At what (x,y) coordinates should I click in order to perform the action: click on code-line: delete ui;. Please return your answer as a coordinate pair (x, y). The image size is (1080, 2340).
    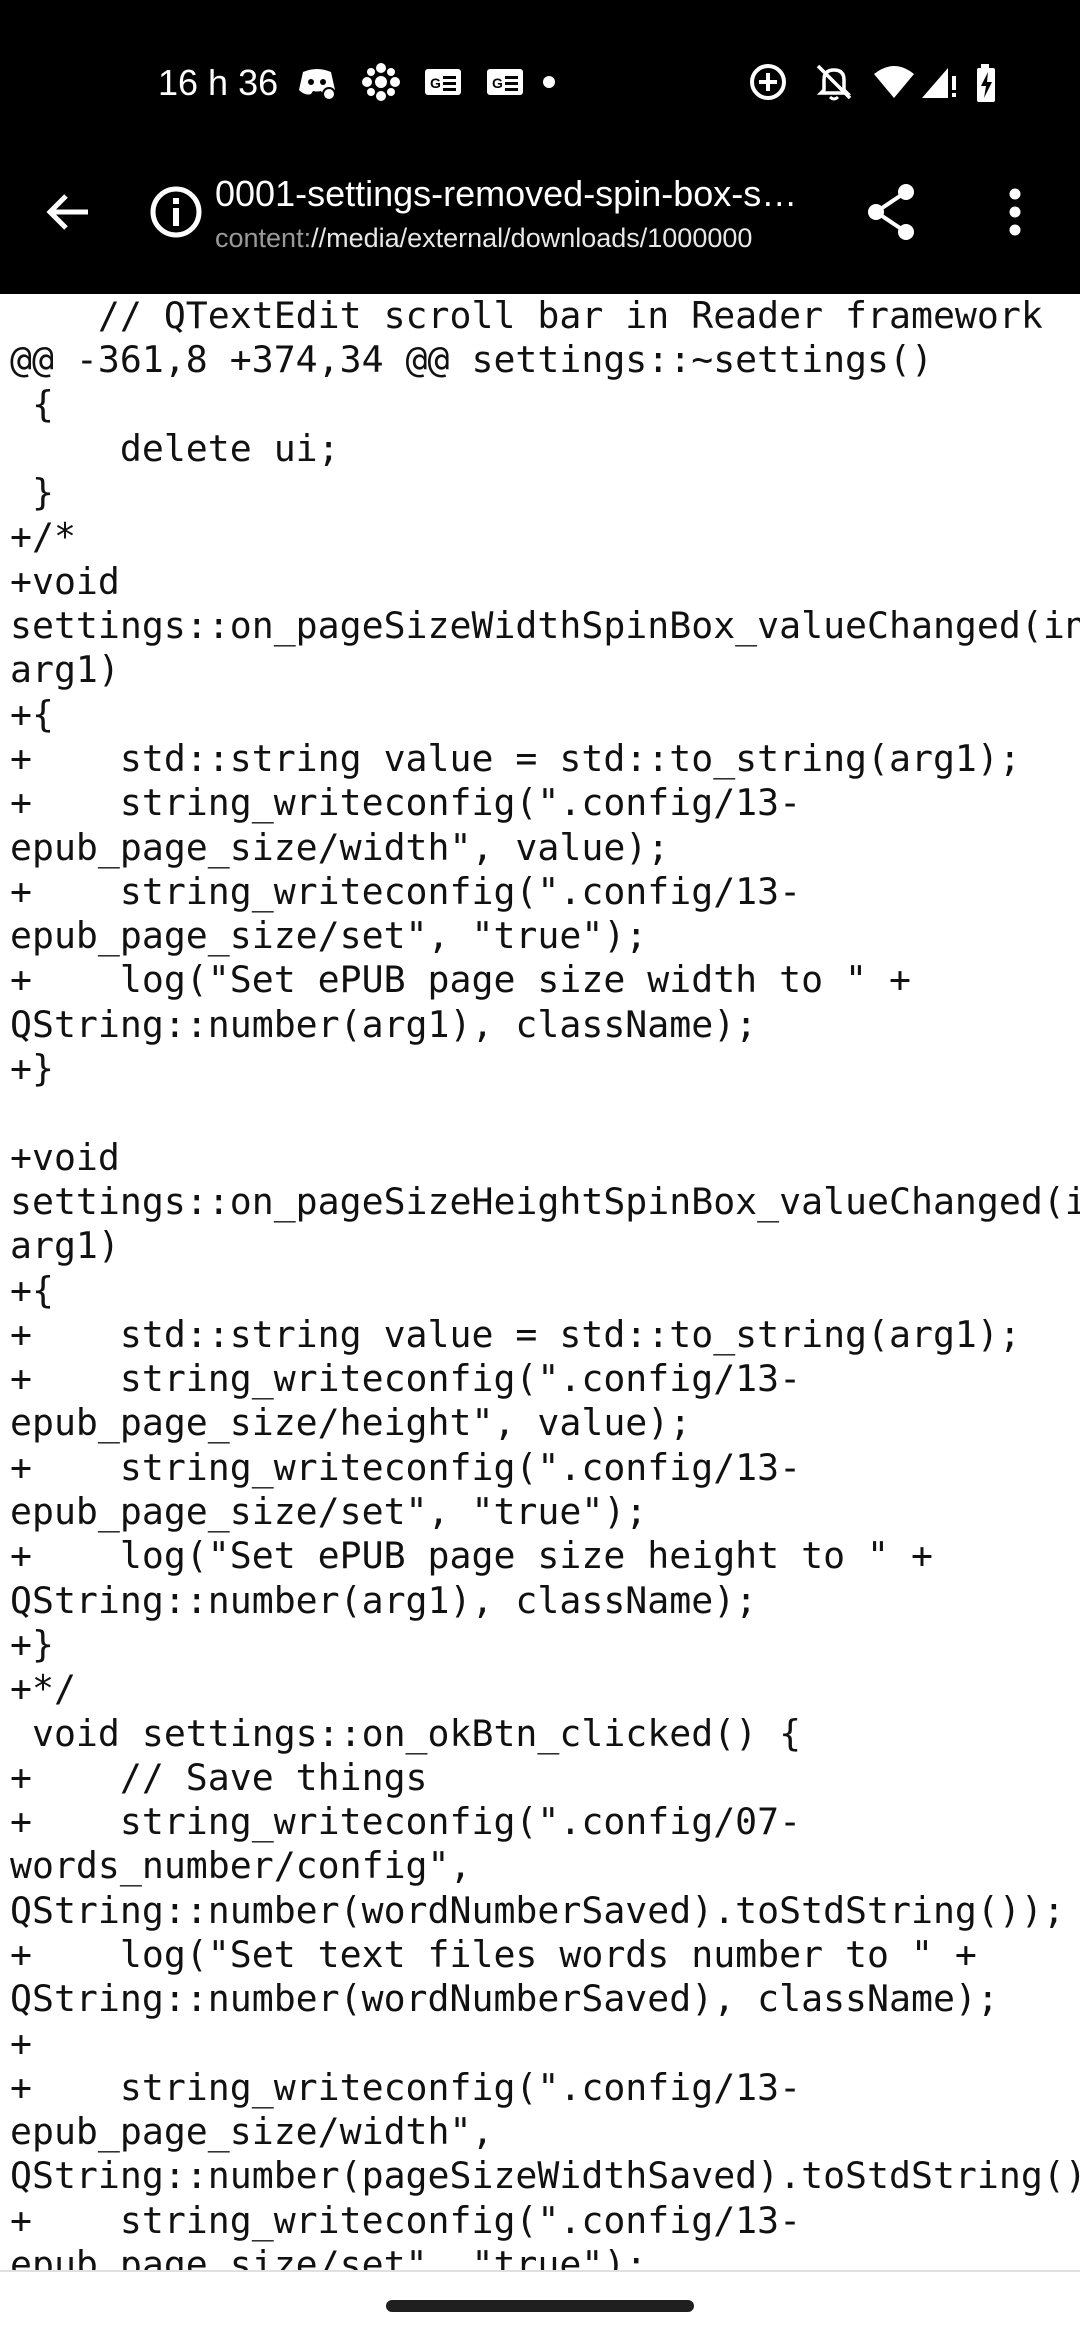
    Looking at the image, I should click on (175, 448).